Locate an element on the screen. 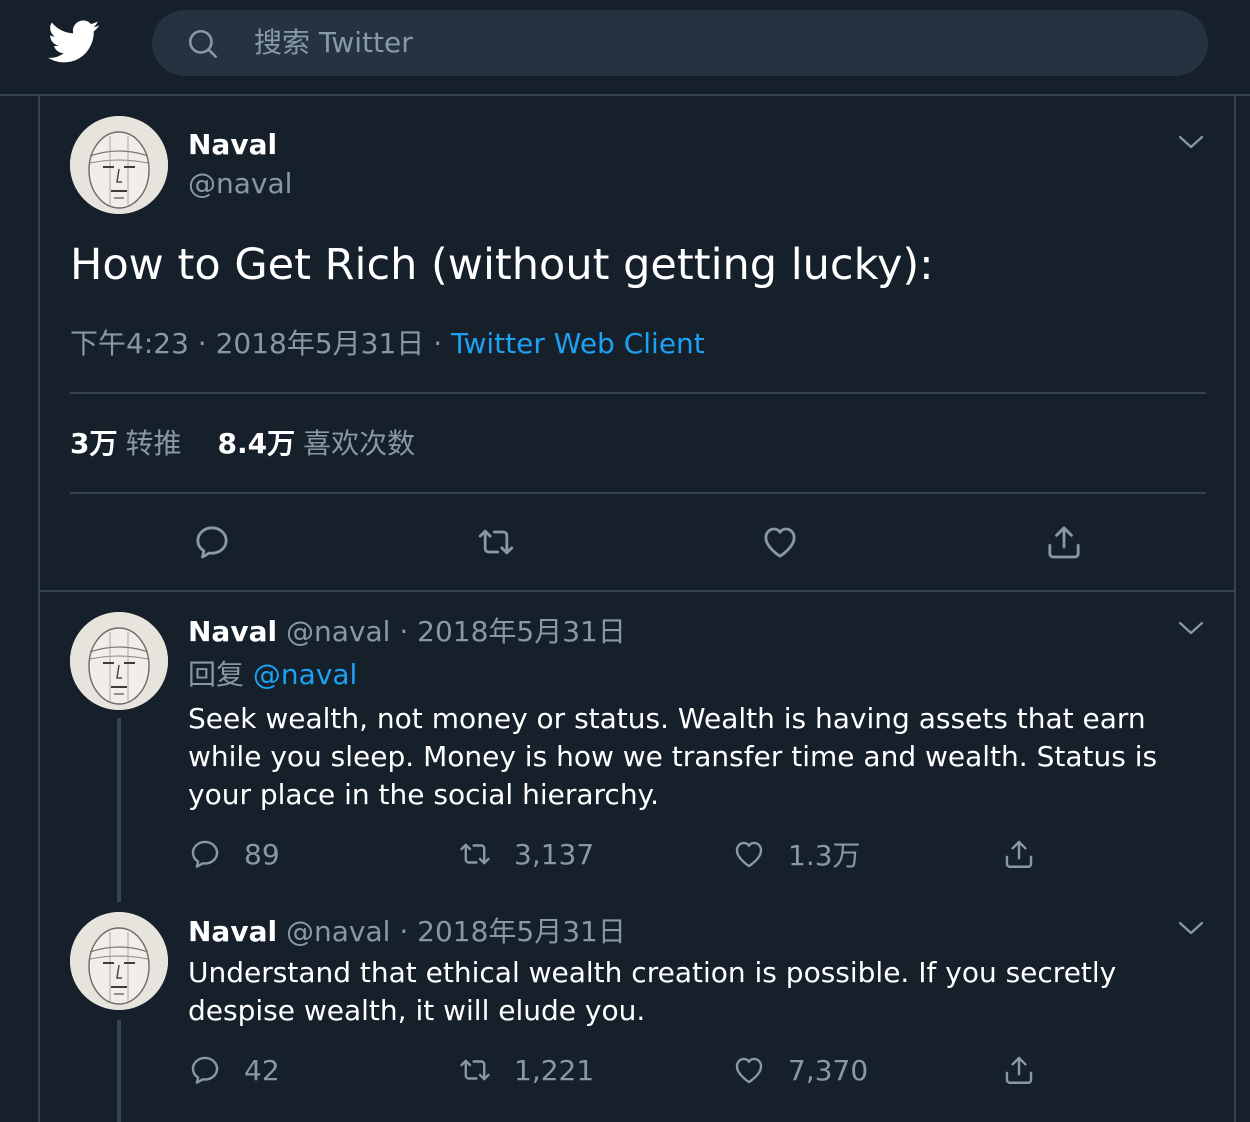  retweet-action: 3,137 is located at coordinates (526, 854).